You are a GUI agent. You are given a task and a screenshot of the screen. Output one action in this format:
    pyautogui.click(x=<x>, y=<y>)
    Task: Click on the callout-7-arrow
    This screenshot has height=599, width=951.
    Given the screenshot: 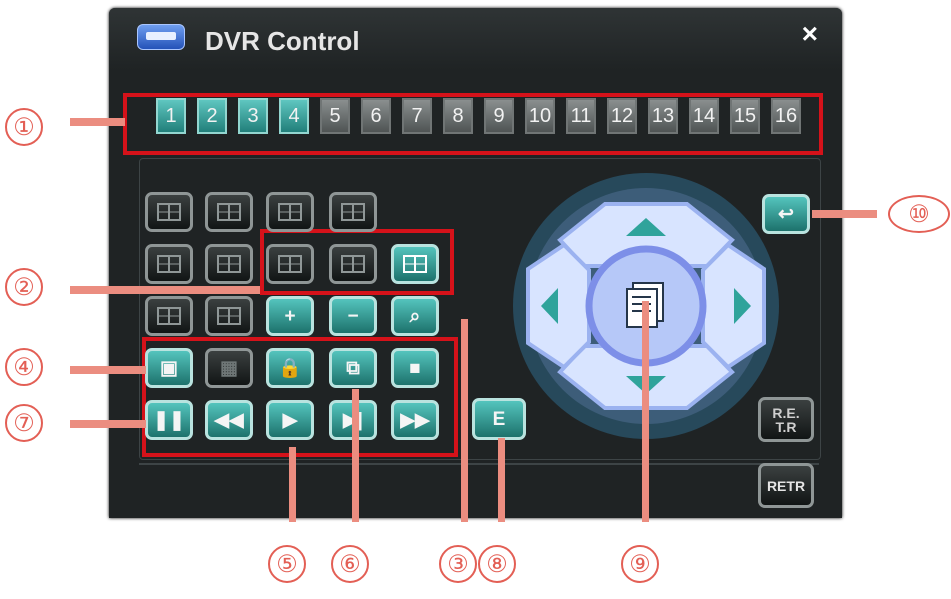 What is the action you would take?
    pyautogui.click(x=108, y=424)
    